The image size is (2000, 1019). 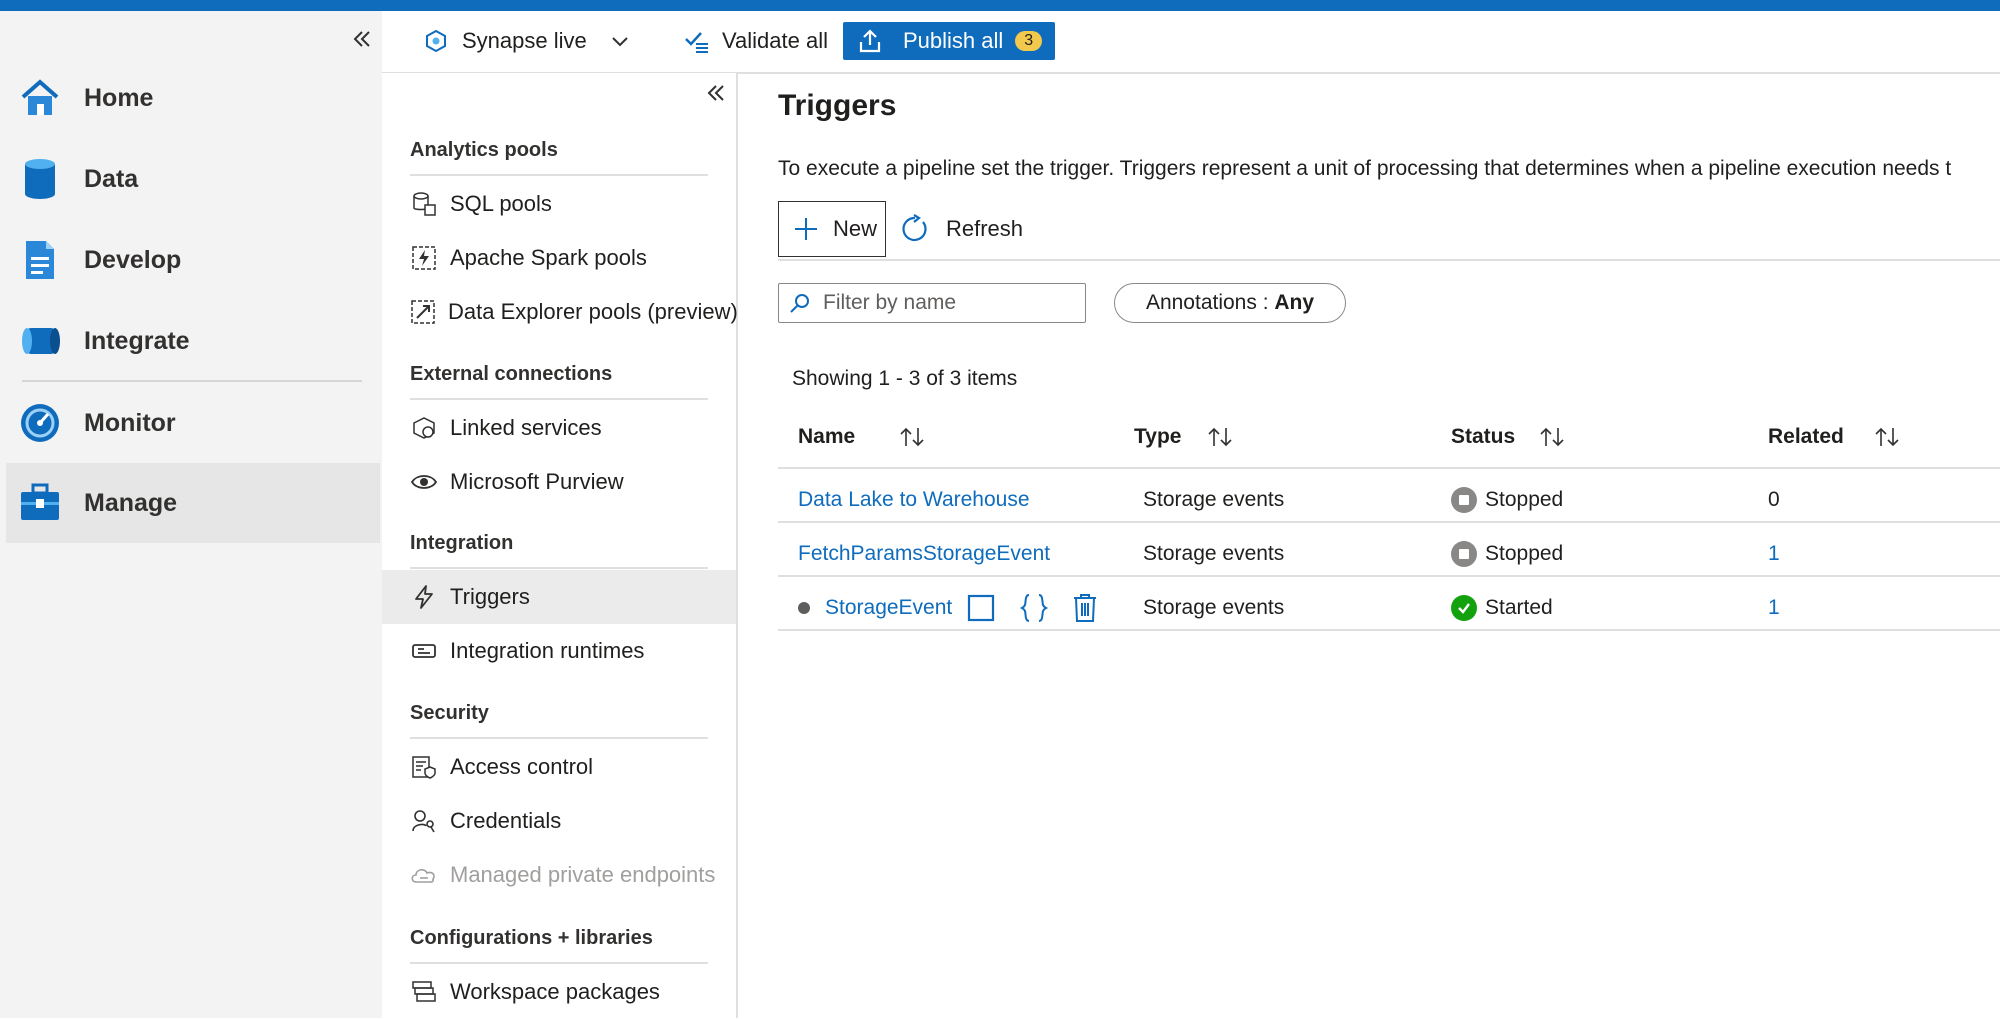 I want to click on develop-icon, so click(x=40, y=260).